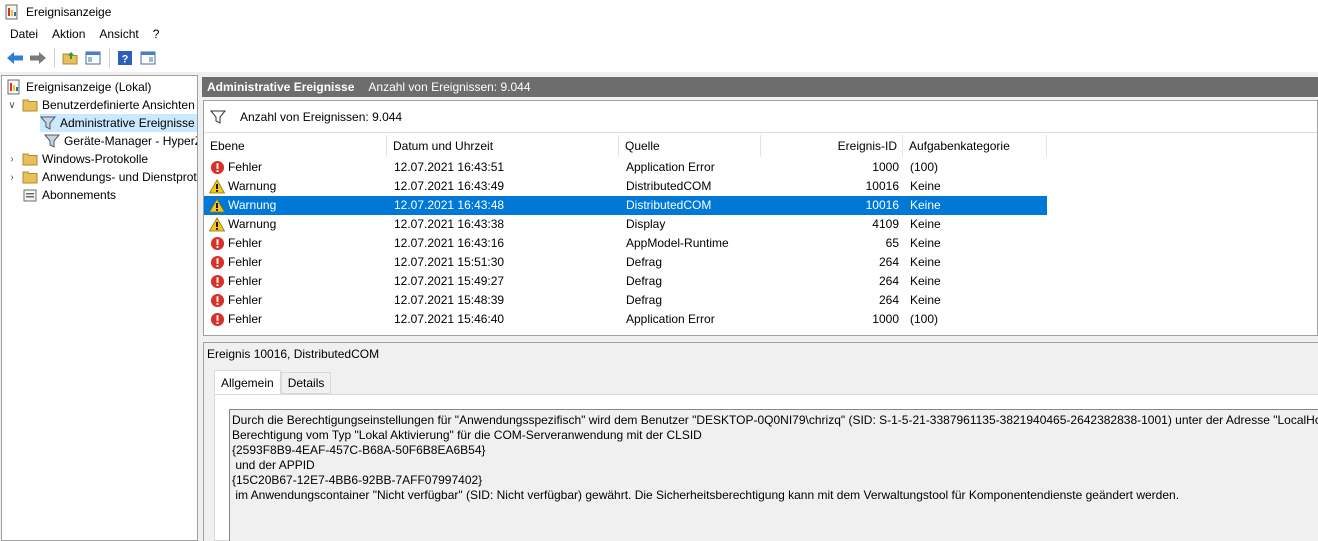  I want to click on tree-item-device-manager: Geräte-Manager - HyperZ, so click(121, 141).